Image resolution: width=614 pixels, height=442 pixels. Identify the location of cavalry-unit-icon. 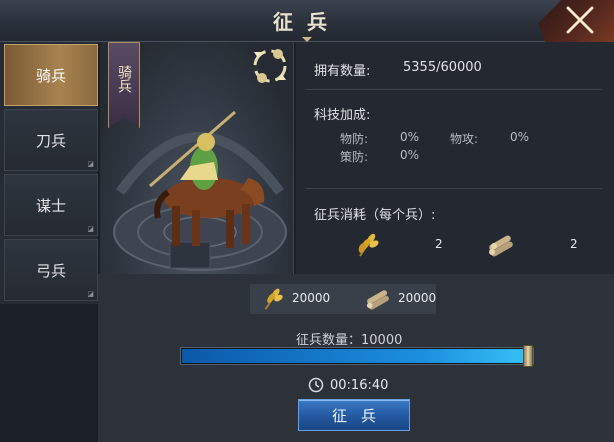
(207, 179).